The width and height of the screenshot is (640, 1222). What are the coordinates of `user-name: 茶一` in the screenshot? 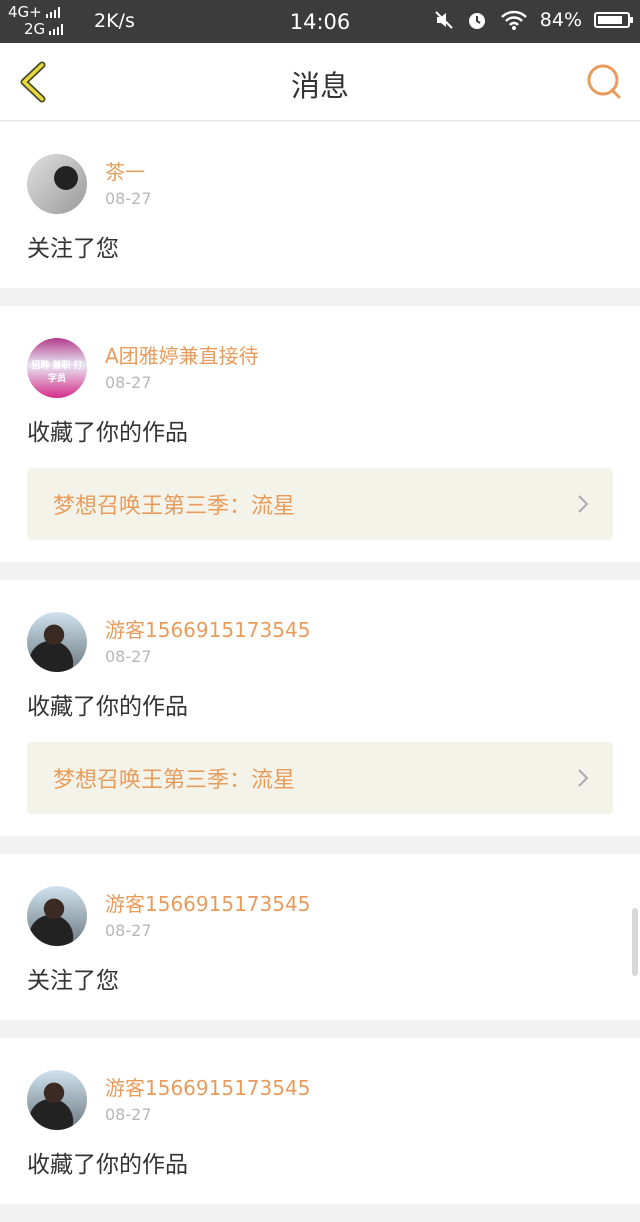 It's located at (128, 172).